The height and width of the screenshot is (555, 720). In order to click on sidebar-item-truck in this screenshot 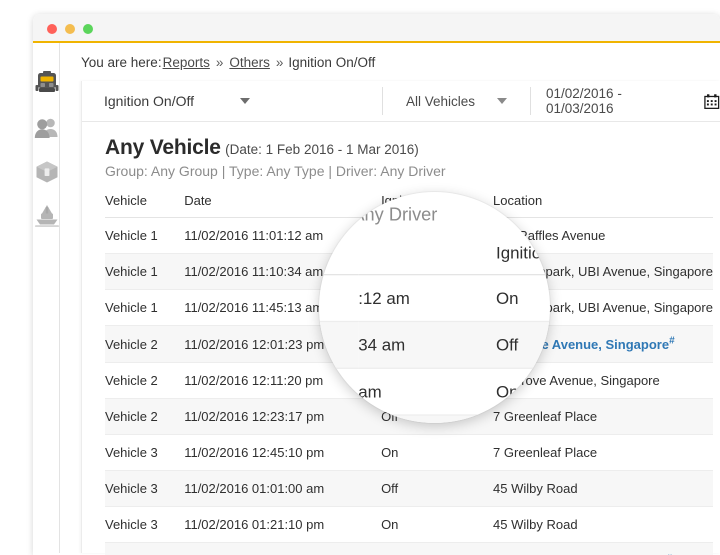, I will do `click(46, 83)`.